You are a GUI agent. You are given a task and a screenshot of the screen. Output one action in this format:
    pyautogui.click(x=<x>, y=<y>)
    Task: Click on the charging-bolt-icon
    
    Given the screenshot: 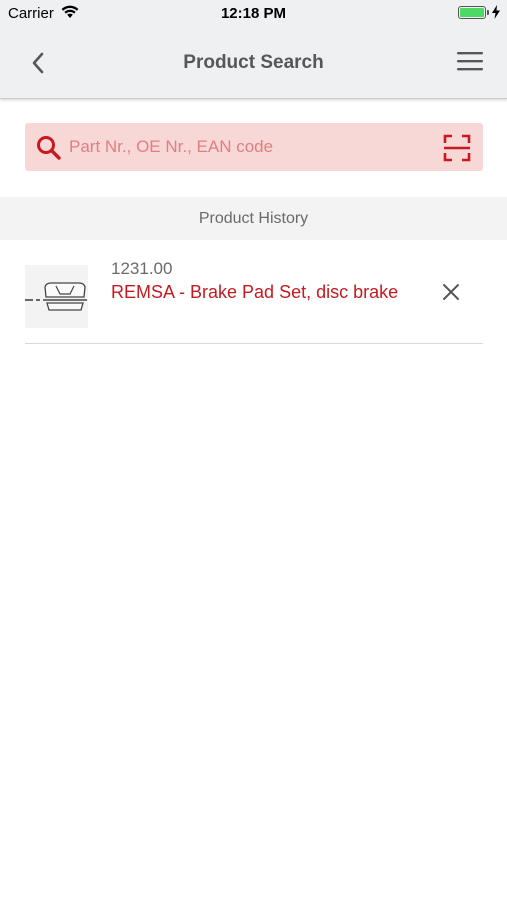 What is the action you would take?
    pyautogui.click(x=496, y=14)
    